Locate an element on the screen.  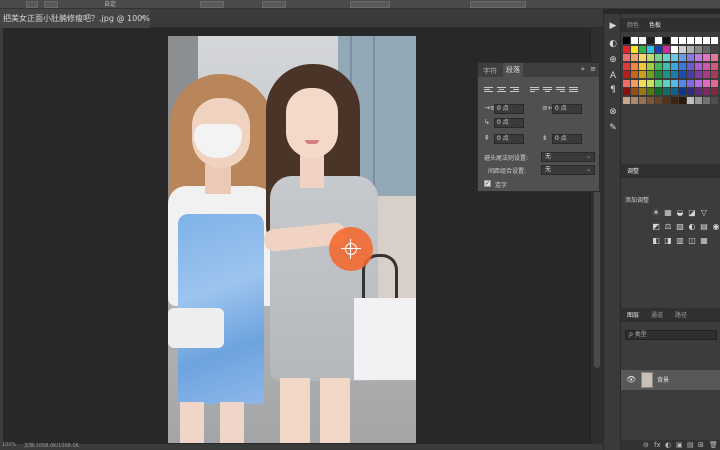
adjustment-icon: ◩ is located at coordinates (656, 226).